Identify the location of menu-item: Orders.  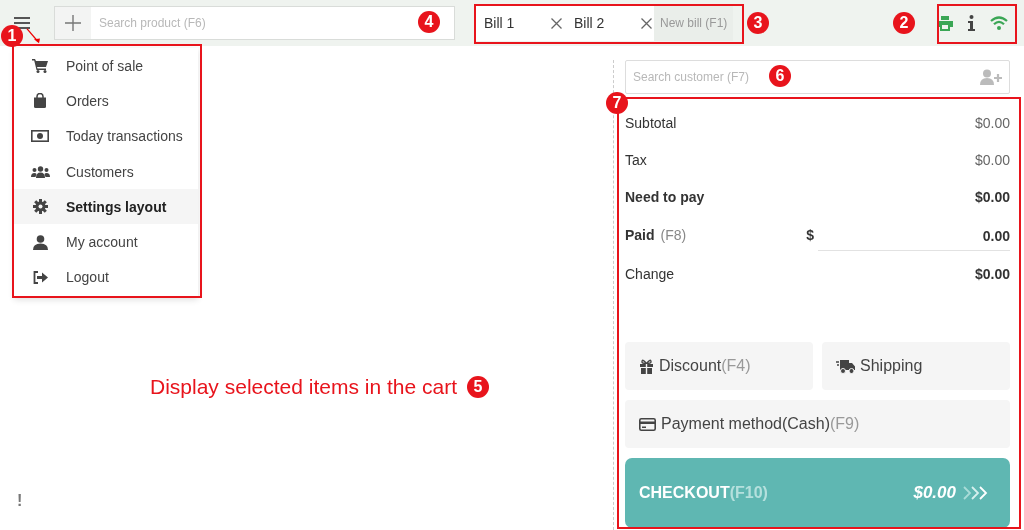
(106, 101).